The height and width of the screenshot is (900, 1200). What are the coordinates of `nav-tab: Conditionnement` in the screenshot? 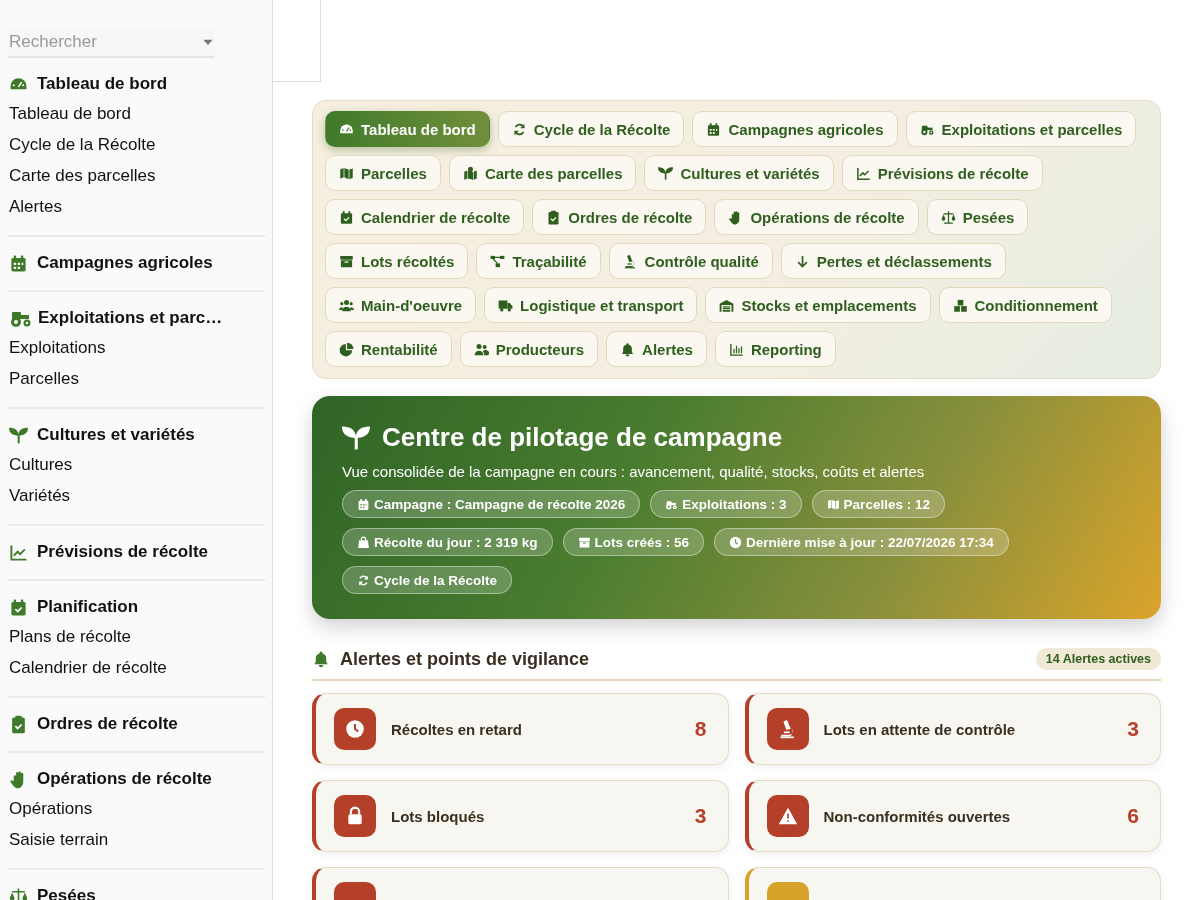 It's located at (1025, 305).